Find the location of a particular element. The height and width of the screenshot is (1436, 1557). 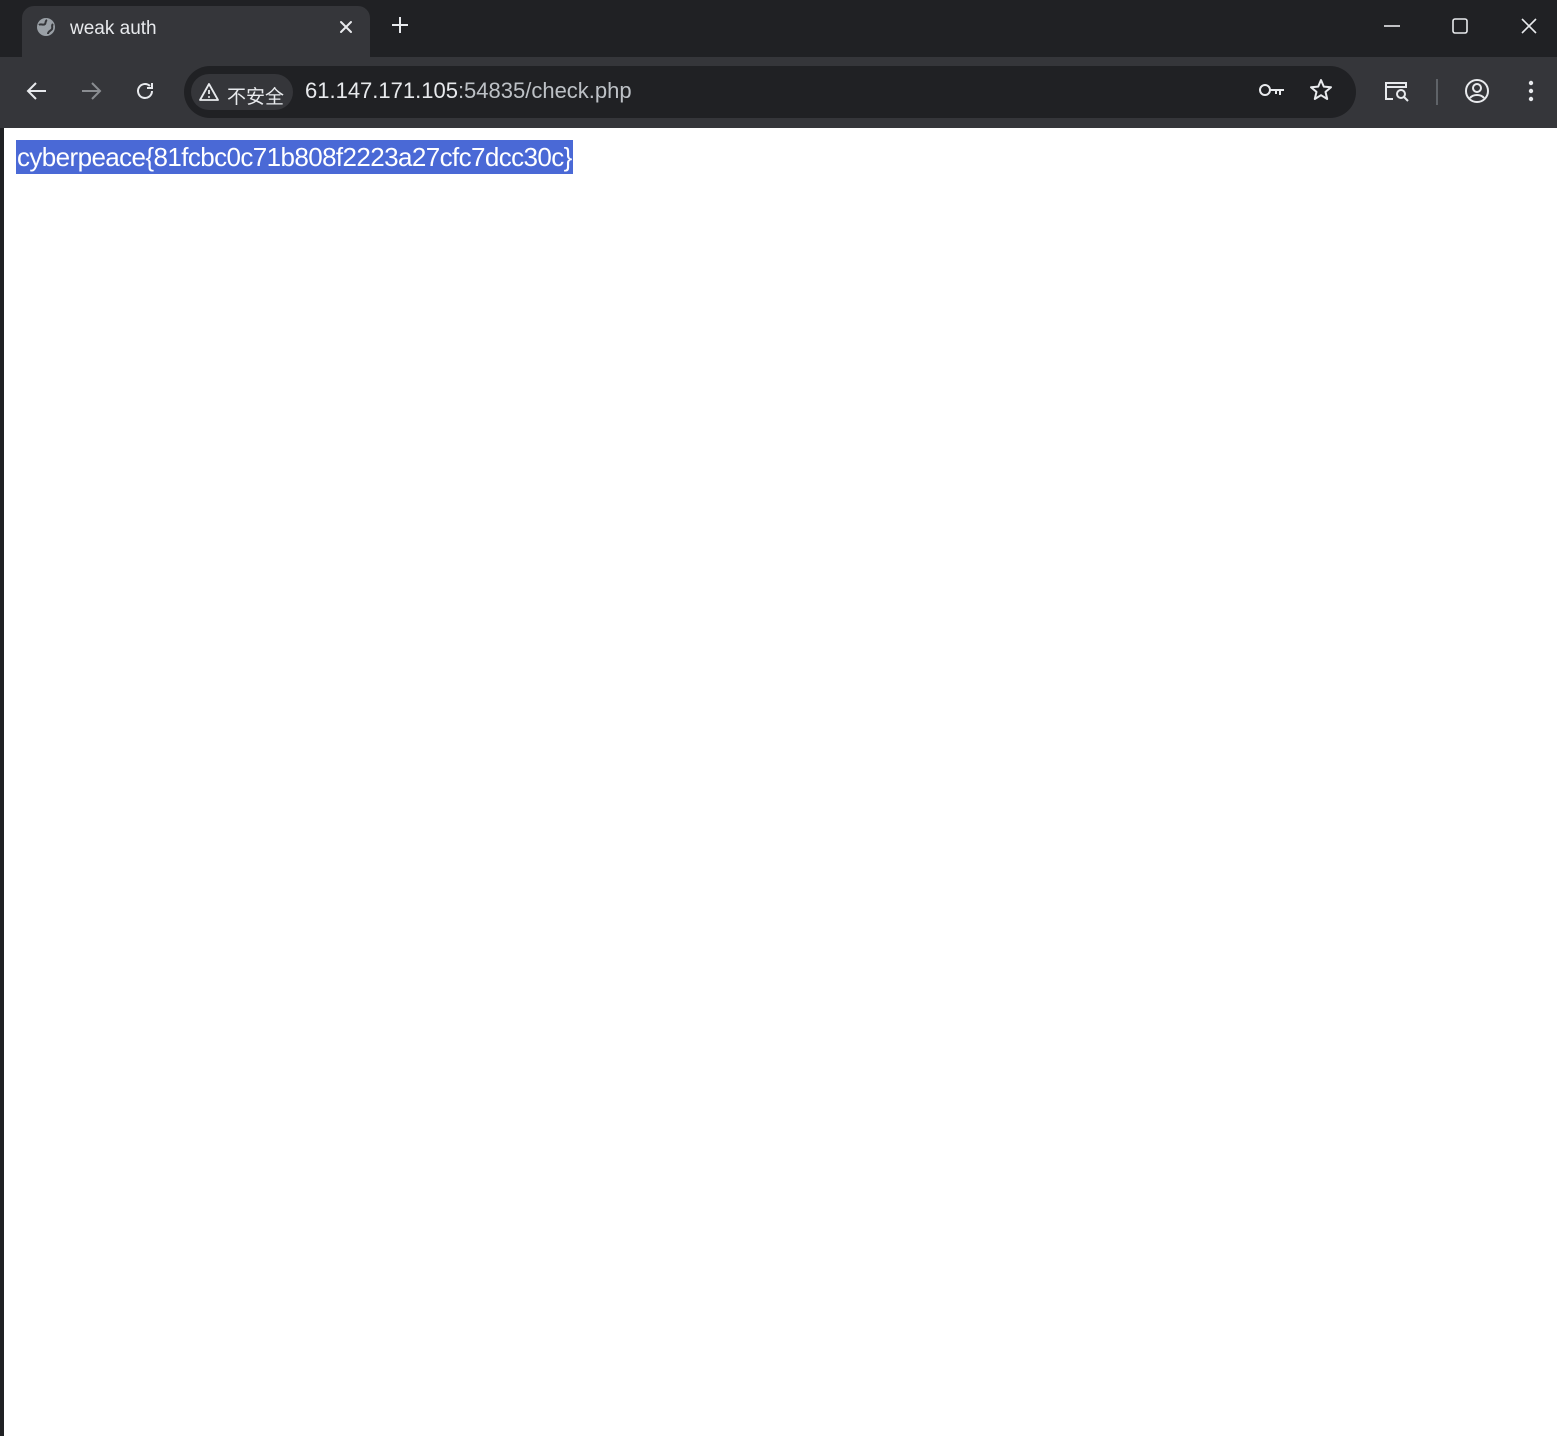

profile-icon is located at coordinates (1477, 93).